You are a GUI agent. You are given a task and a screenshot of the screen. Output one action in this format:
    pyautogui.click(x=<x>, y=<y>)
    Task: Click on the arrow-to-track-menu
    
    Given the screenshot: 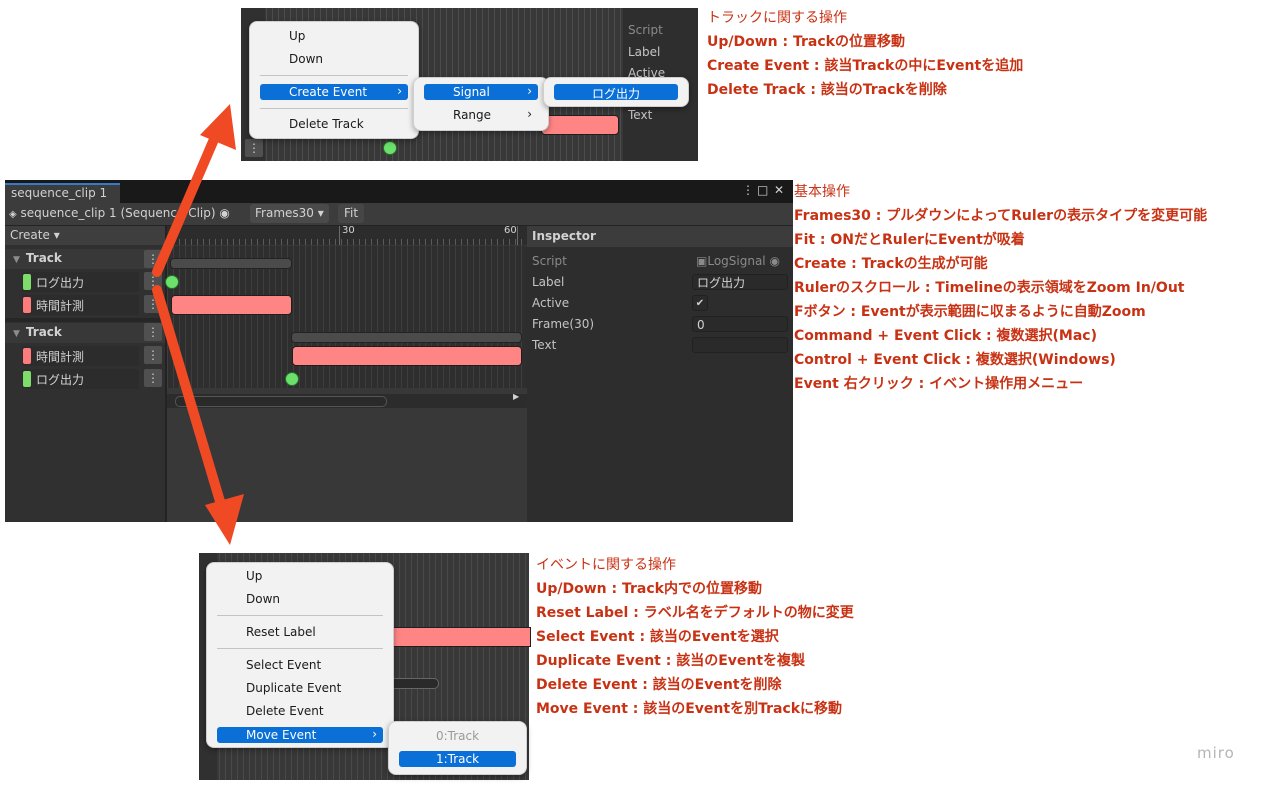 What is the action you would take?
    pyautogui.click(x=194, y=190)
    